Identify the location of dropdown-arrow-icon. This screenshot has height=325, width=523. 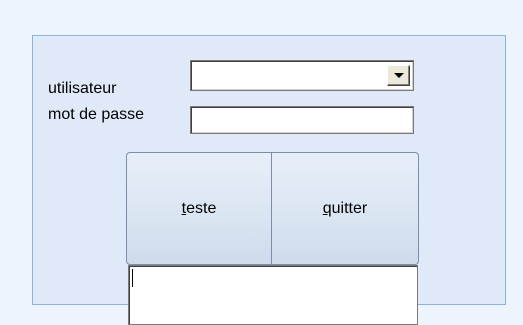
(398, 75).